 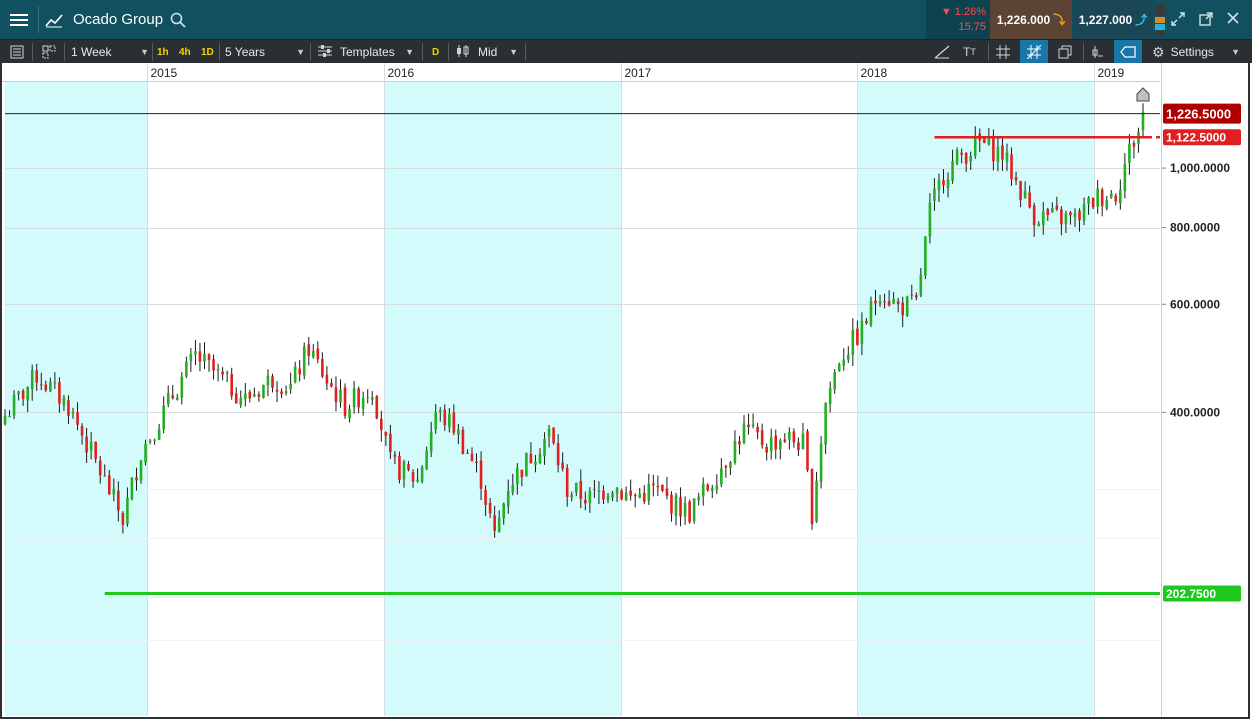 I want to click on list-icon, so click(x=17, y=52).